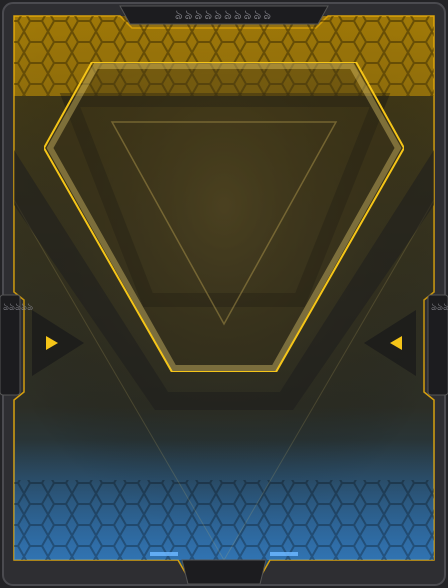  What do you see at coordinates (439, 307) in the screenshot?
I see `right-glyph-strip: ঌঌঌঌঌ` at bounding box center [439, 307].